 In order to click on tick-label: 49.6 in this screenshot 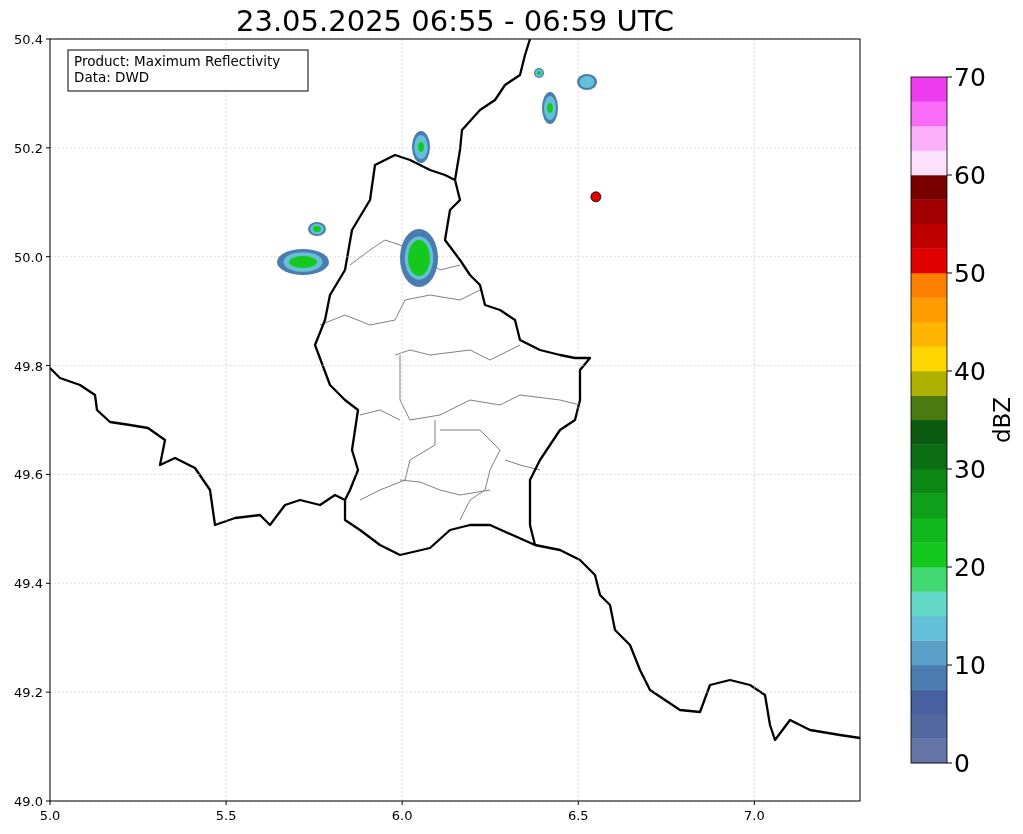, I will do `click(28, 475)`.